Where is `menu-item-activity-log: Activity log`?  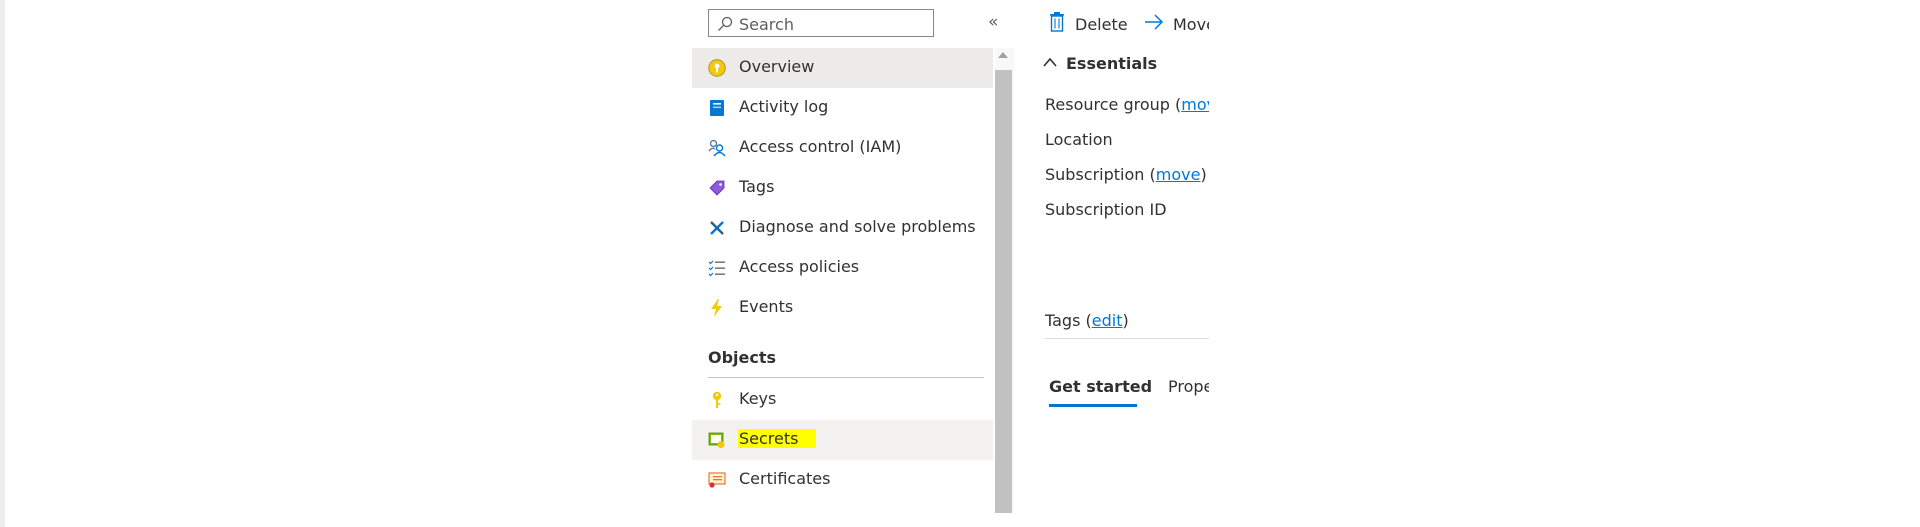 menu-item-activity-log: Activity log is located at coordinates (842, 108).